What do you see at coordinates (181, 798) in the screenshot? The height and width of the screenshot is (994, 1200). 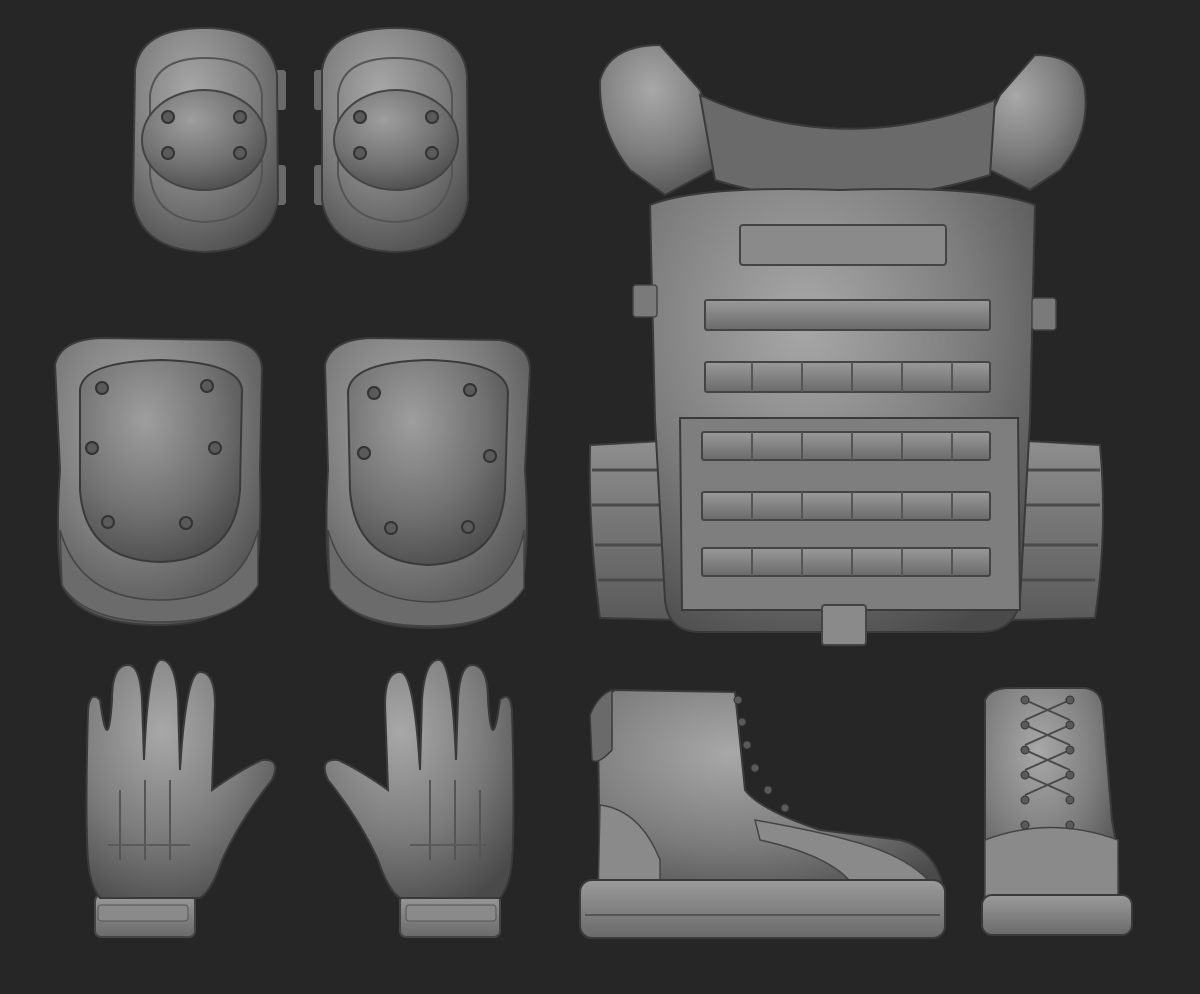 I see `glove-left` at bounding box center [181, 798].